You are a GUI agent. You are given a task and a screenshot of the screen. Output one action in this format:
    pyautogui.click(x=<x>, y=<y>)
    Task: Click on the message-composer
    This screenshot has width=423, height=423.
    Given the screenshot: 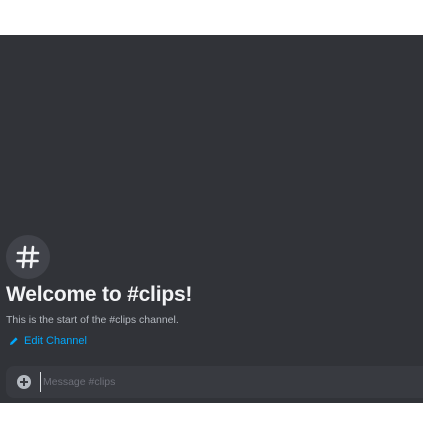 What is the action you would take?
    pyautogui.click(x=214, y=382)
    